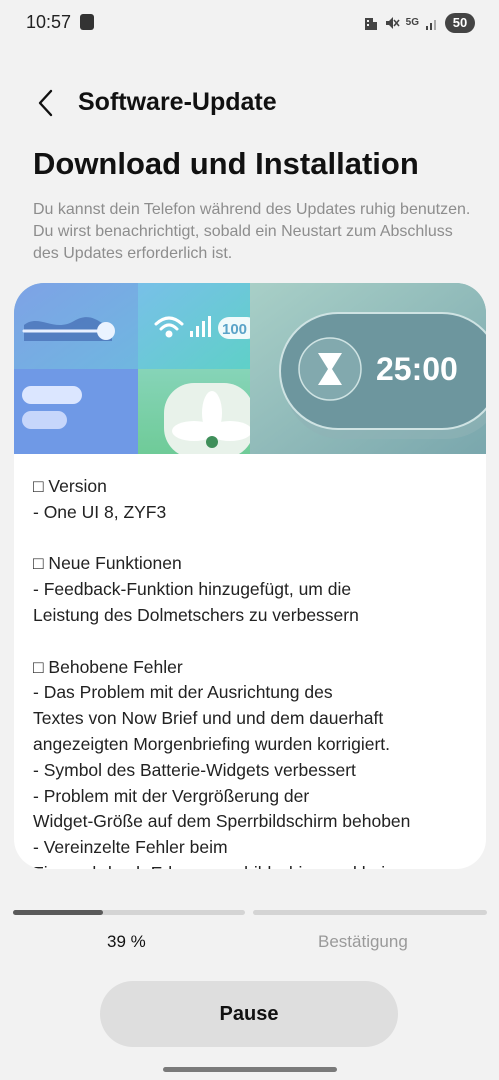  I want to click on note-line: - Vereinzelte Fehler beim, so click(130, 847).